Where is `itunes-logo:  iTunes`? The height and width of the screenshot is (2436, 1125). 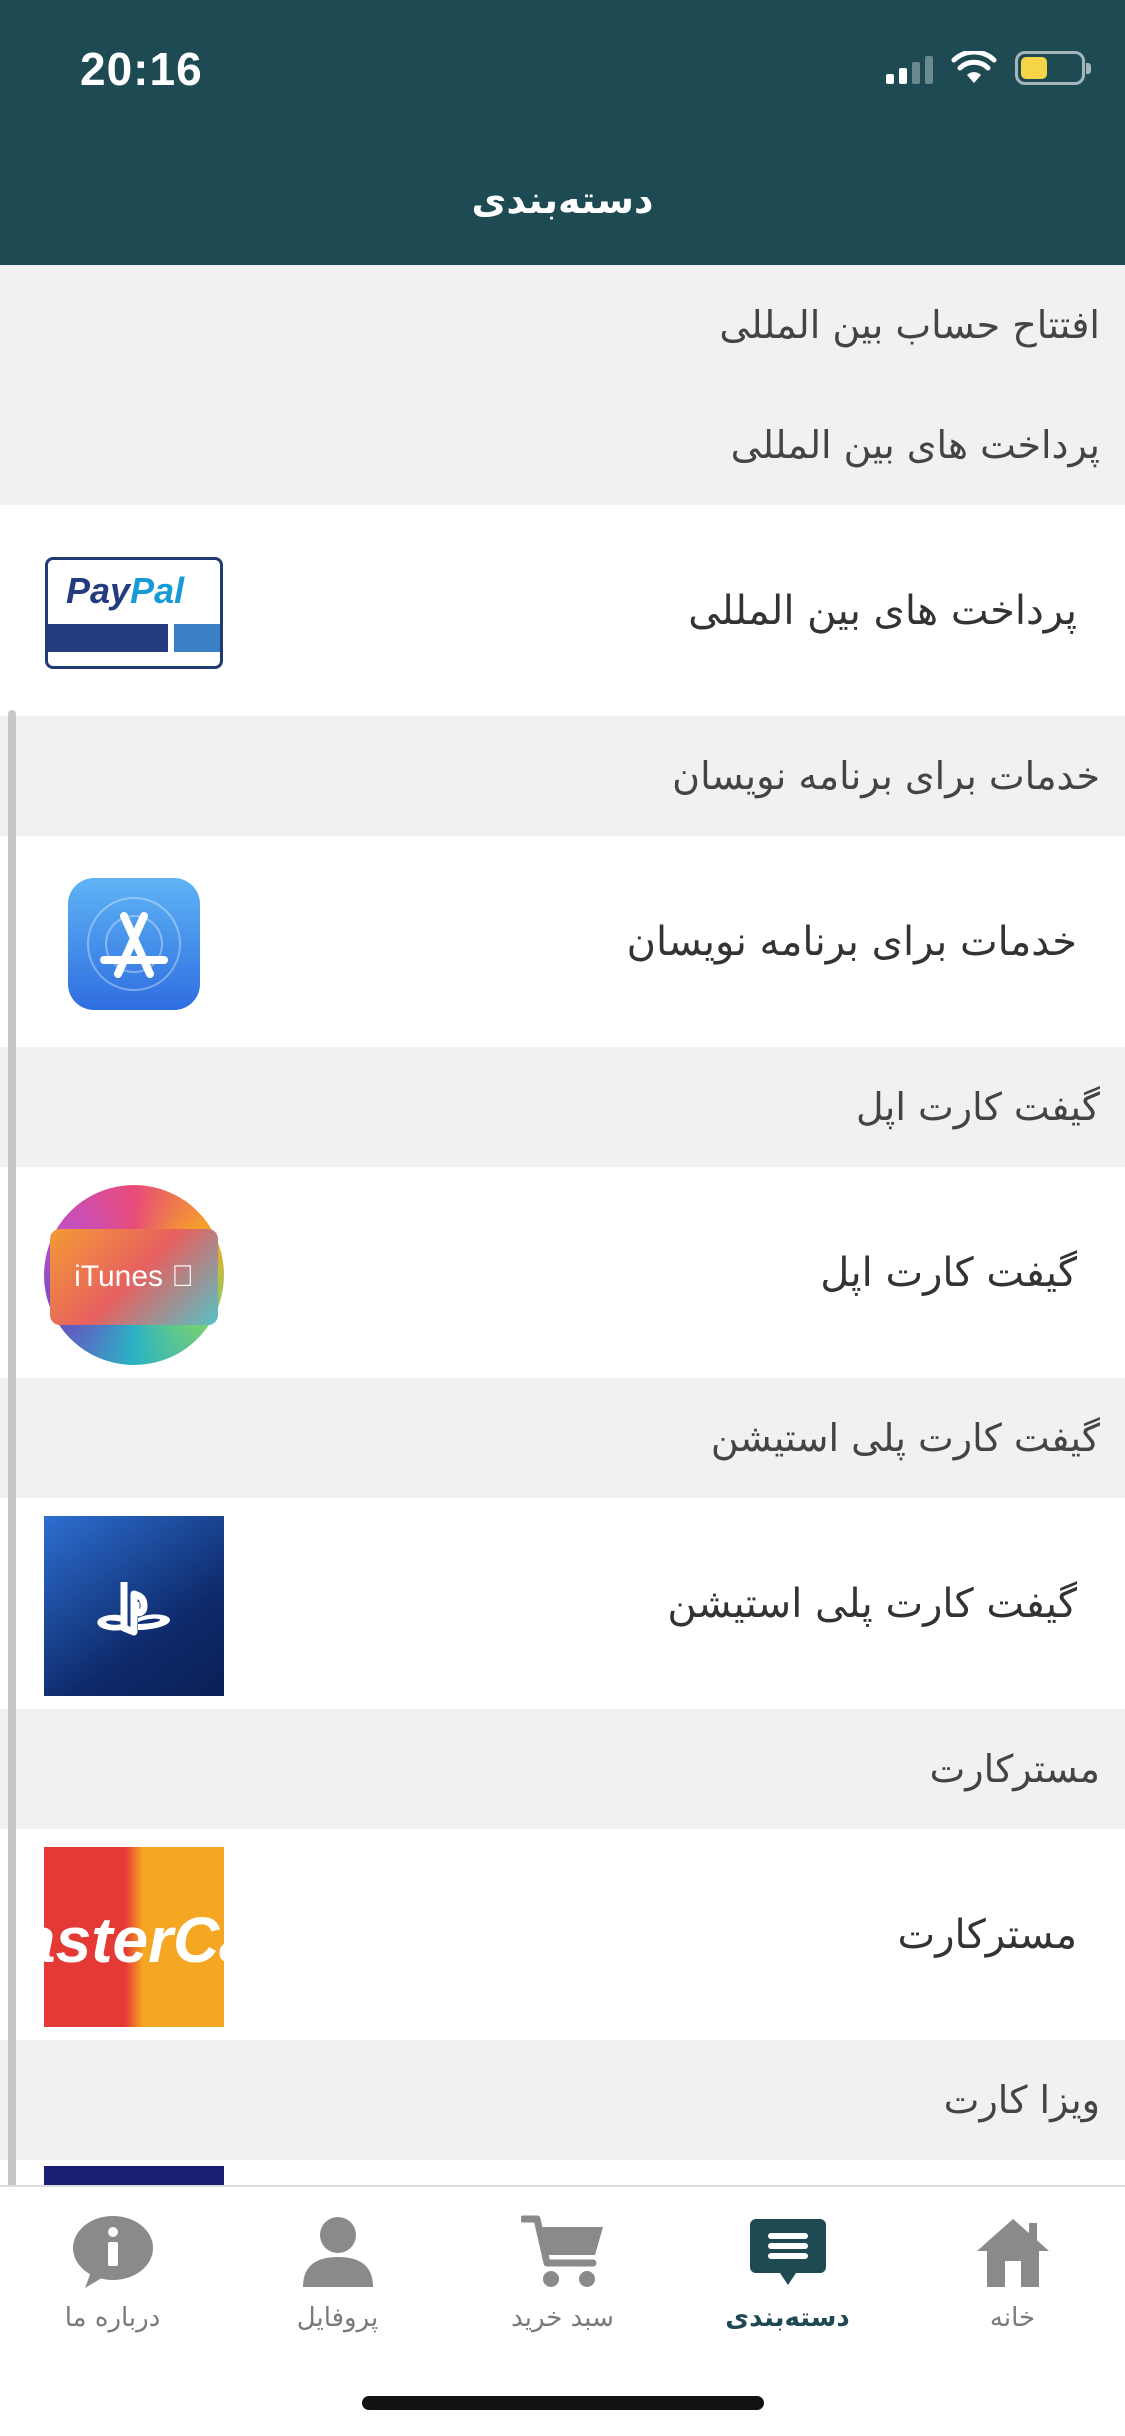 itunes-logo:  iTunes is located at coordinates (134, 1275).